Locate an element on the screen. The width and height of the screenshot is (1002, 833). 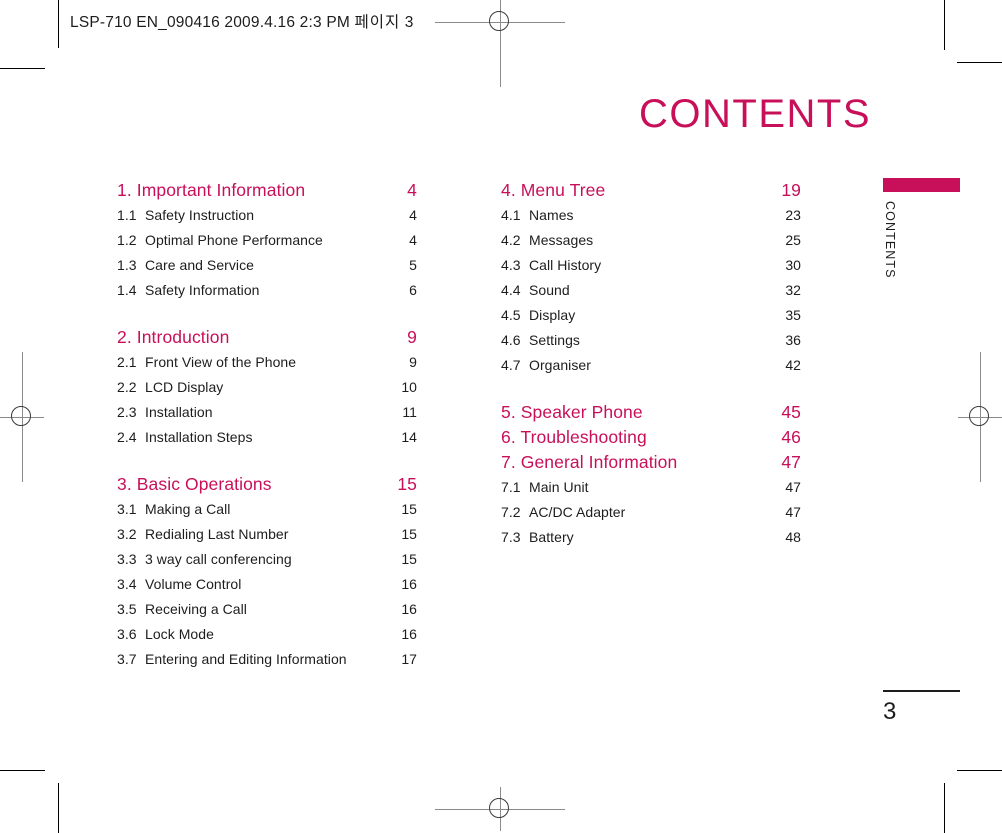
toc-subsection-entry: 1.2 Optimal Phone Performance 4 is located at coordinates (267, 240).